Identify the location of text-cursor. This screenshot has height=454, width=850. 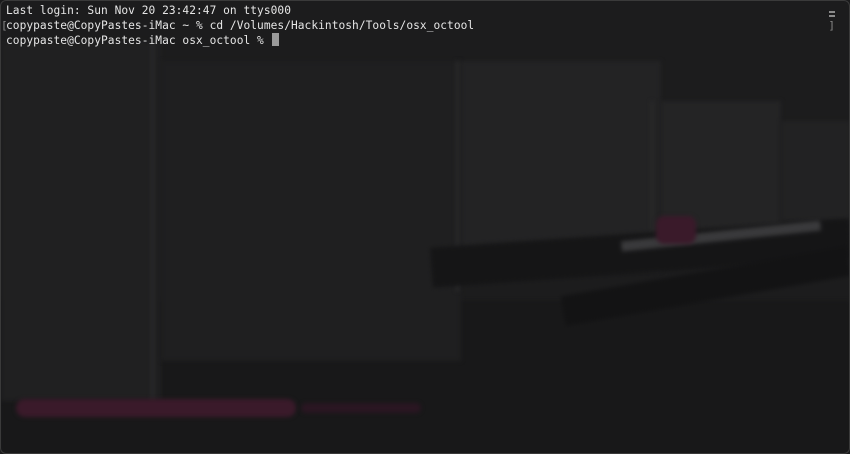
(275, 39).